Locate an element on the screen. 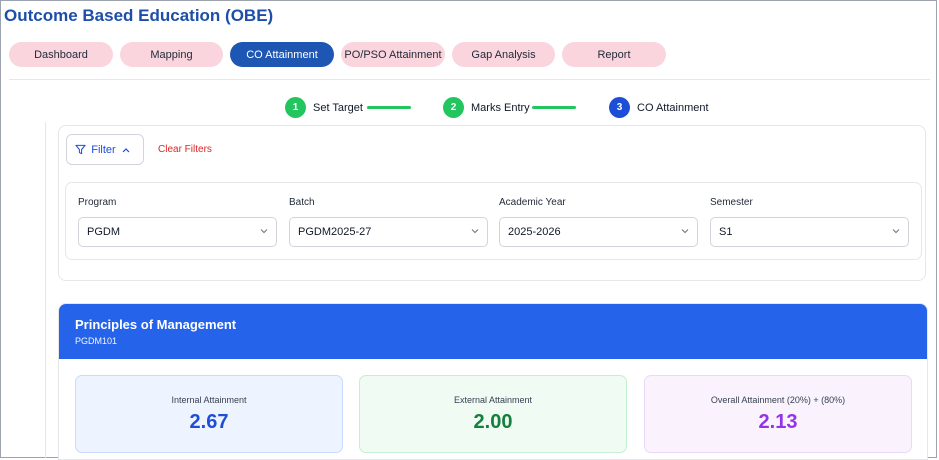  overall-attainment-box: Overall Attainment (20%) + (80%) 2.13 is located at coordinates (778, 414).